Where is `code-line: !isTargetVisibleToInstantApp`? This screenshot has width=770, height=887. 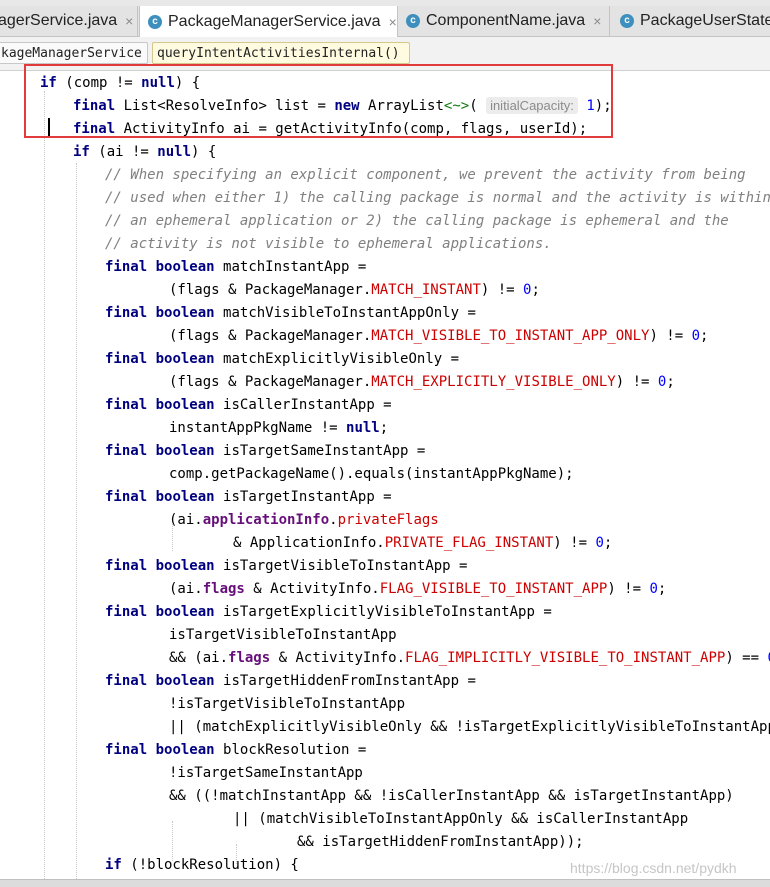 code-line: !isTargetVisibleToInstantApp is located at coordinates (287, 704).